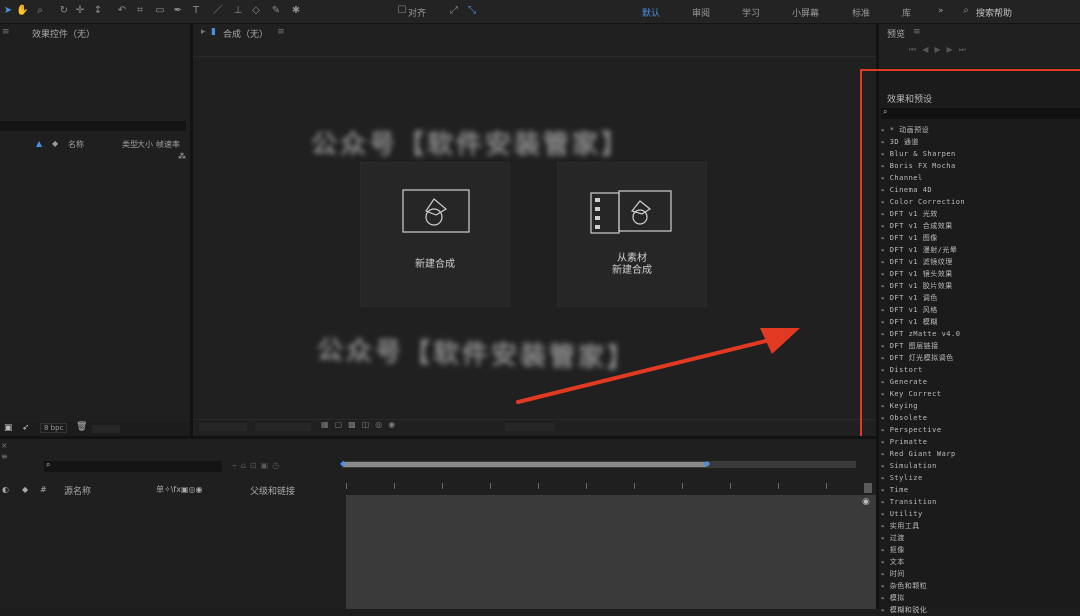 This screenshot has width=1080, height=616. What do you see at coordinates (8, 428) in the screenshot?
I see `interpret-footage-icon: ▣` at bounding box center [8, 428].